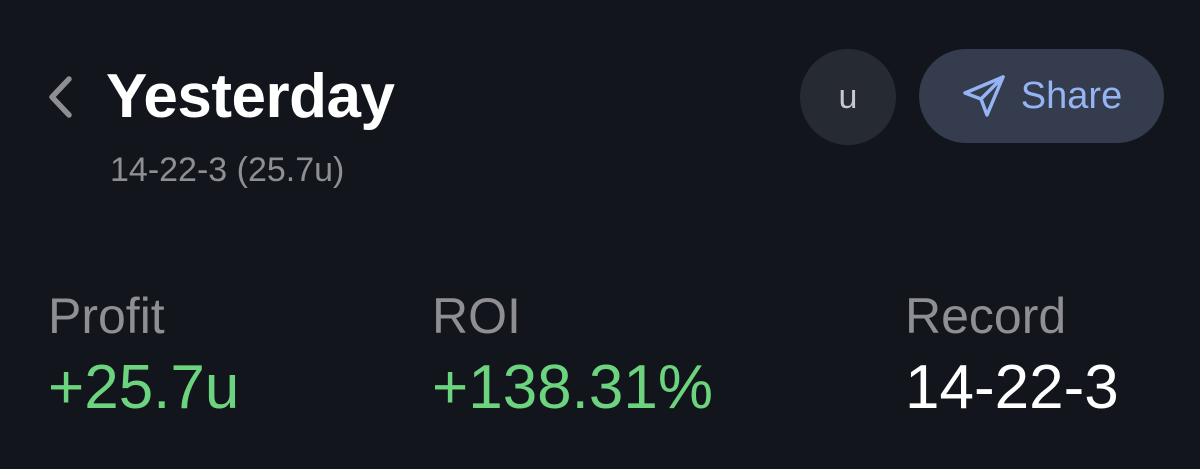  Describe the element at coordinates (227, 170) in the screenshot. I see `page-subtitle: 14-22-3 (25.7u)` at that location.